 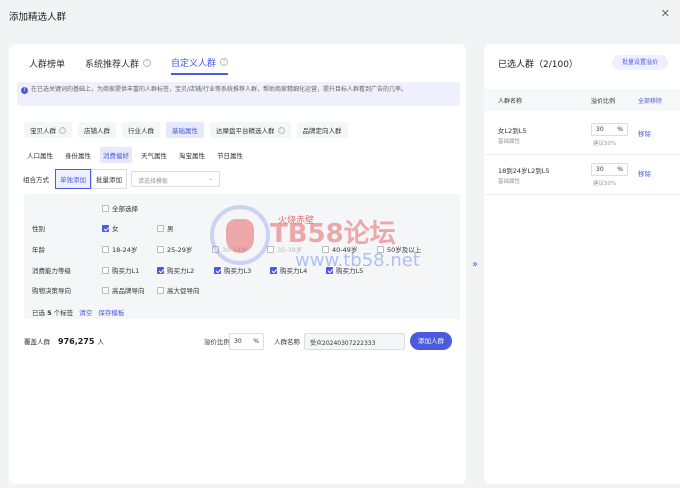 What do you see at coordinates (73, 179) in the screenshot?
I see `single-add-button: 单独添加` at bounding box center [73, 179].